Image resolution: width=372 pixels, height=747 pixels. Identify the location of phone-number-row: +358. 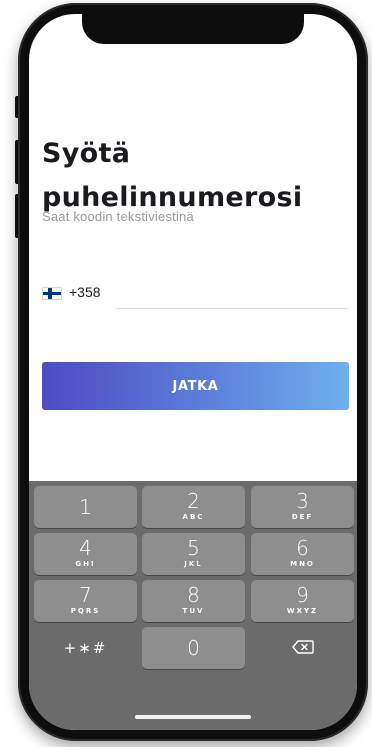
(195, 295).